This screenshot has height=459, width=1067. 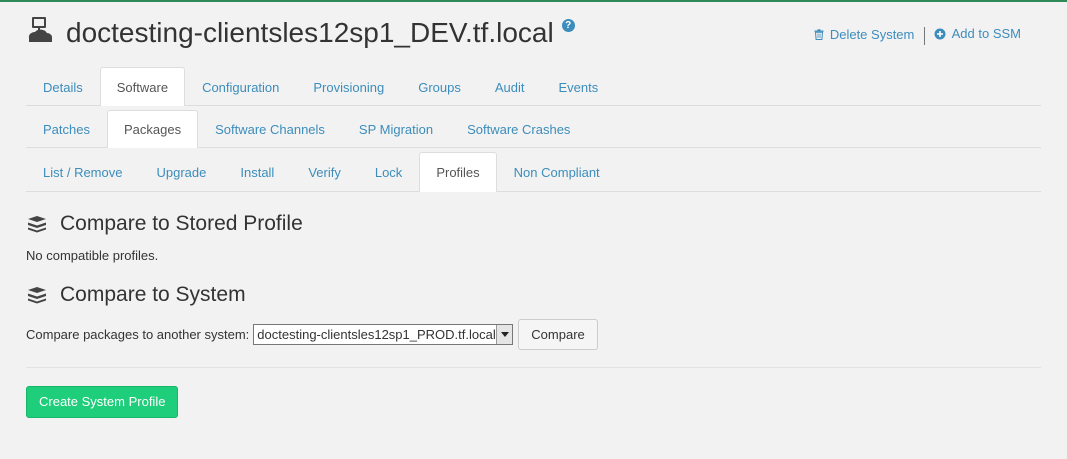 What do you see at coordinates (257, 171) in the screenshot?
I see `tab-install: Install` at bounding box center [257, 171].